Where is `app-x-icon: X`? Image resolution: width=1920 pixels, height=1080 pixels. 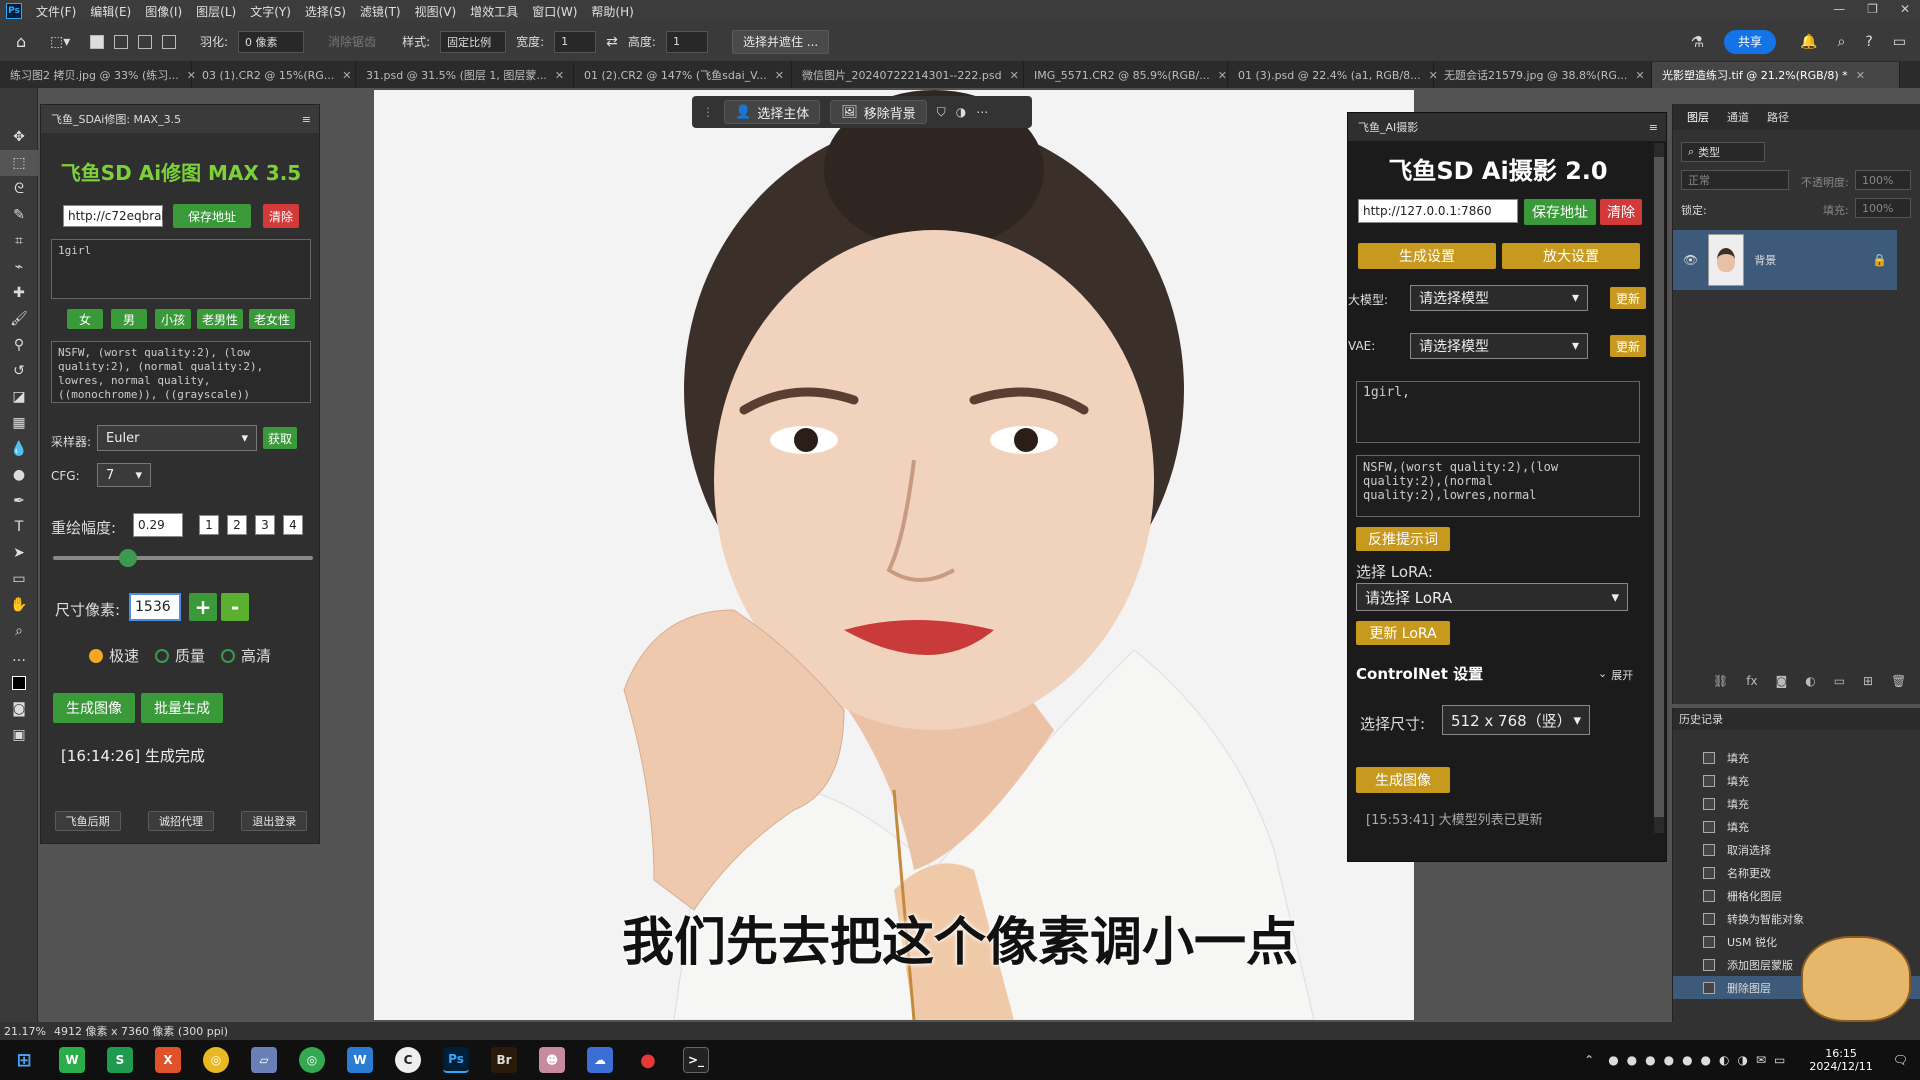 app-x-icon: X is located at coordinates (168, 1060).